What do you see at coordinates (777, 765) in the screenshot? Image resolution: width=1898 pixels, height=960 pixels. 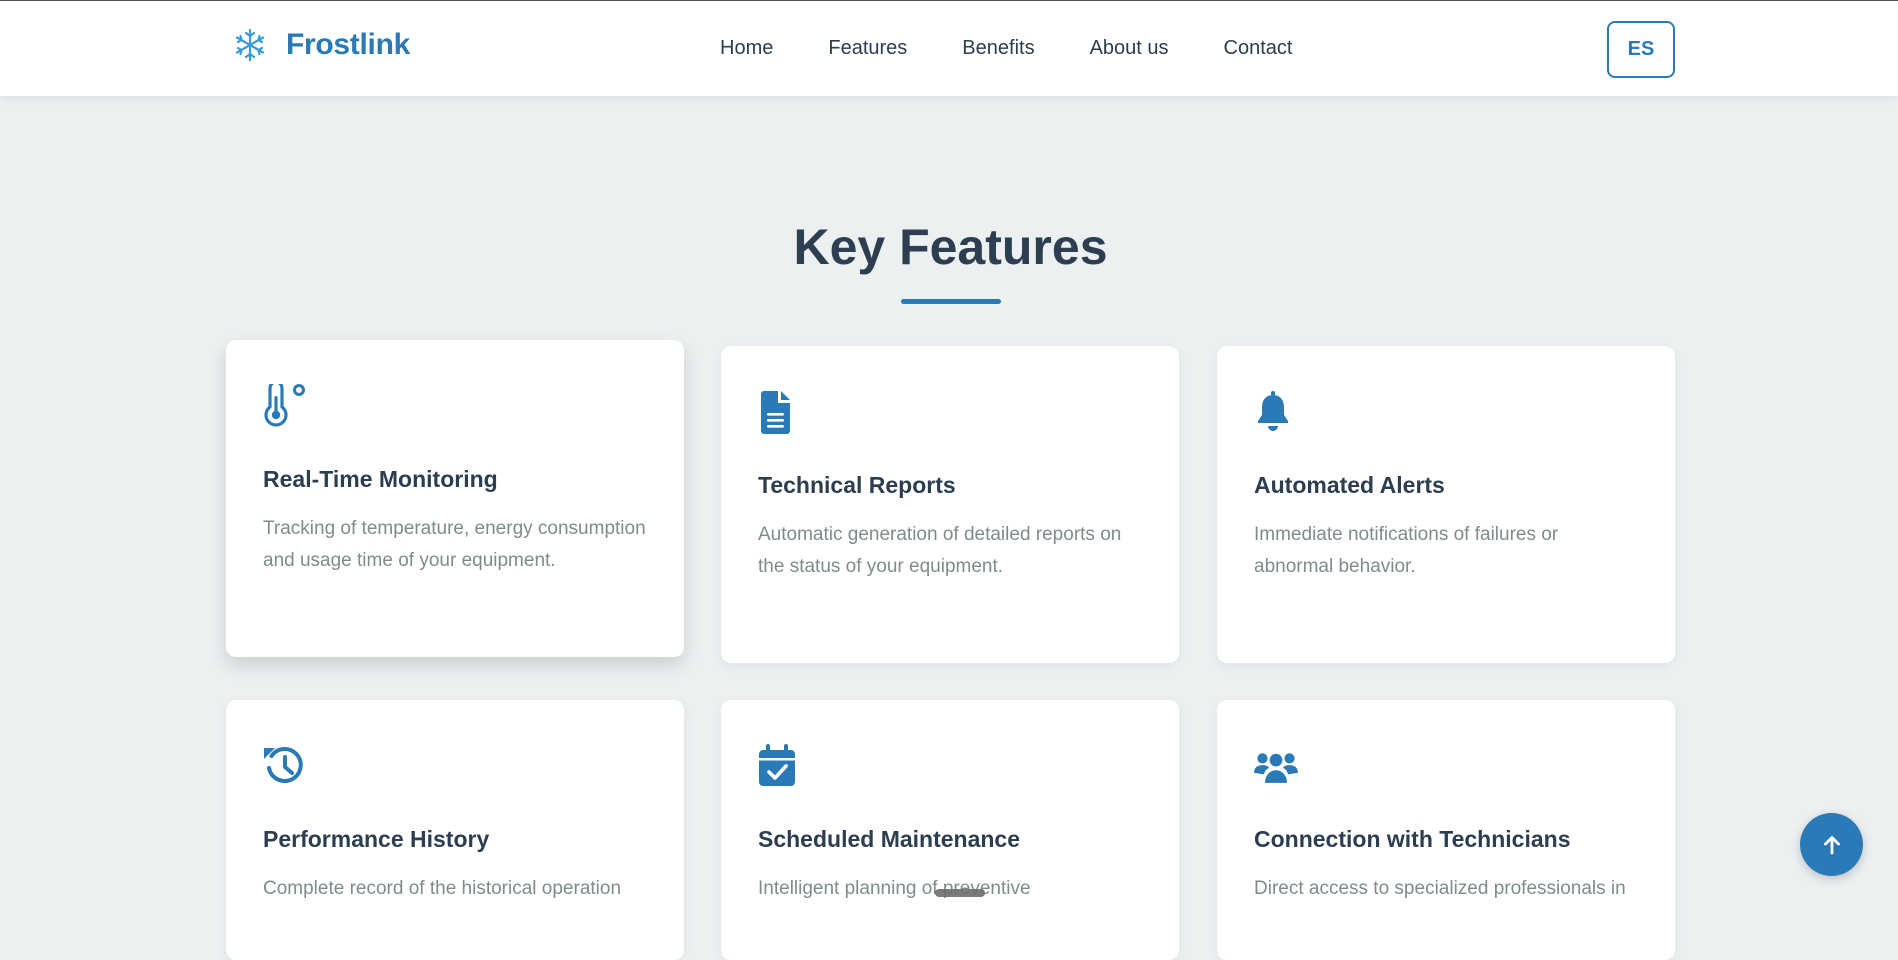 I see `calendar-check-icon` at bounding box center [777, 765].